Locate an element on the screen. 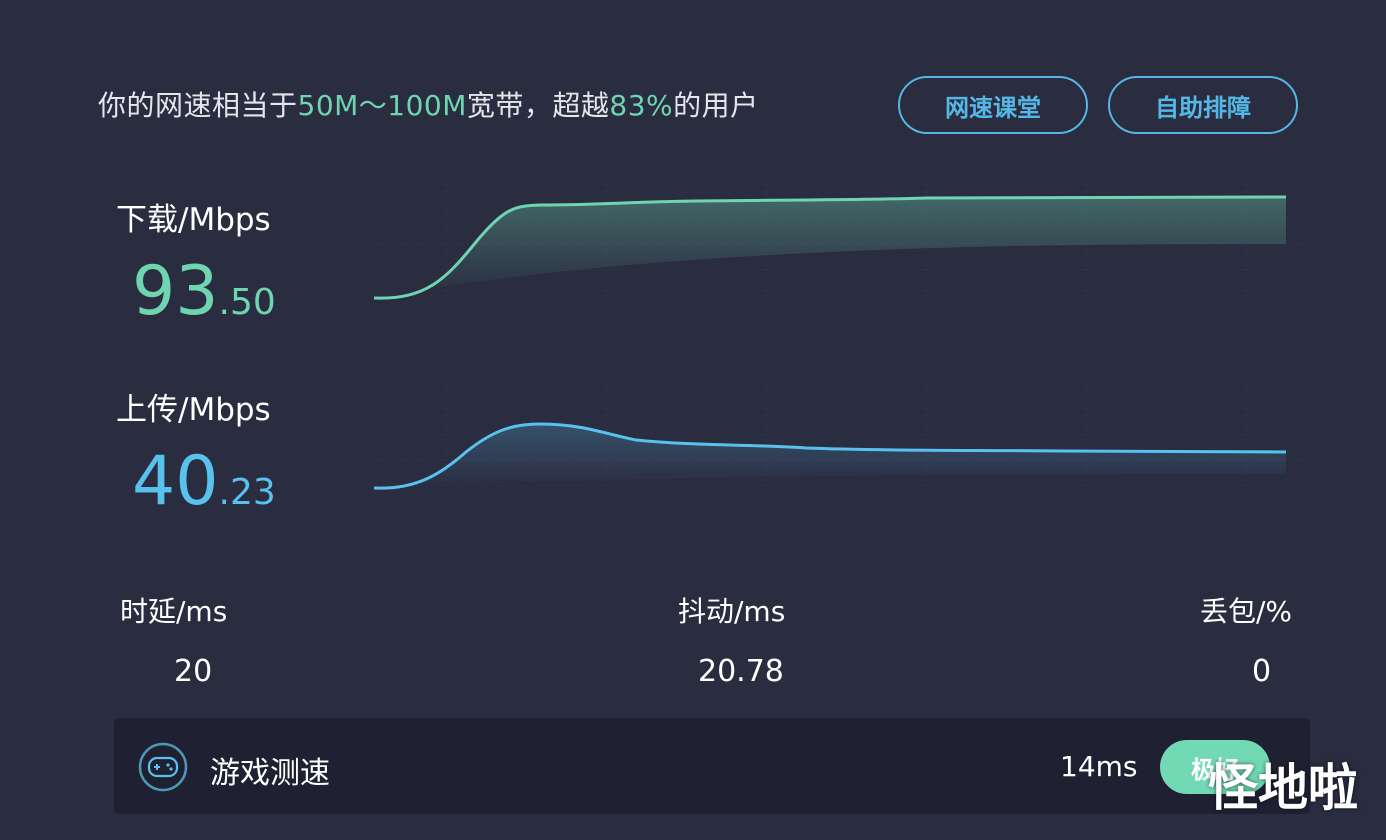 The image size is (1386, 840). game-speed-label: 游戏测速 is located at coordinates (270, 773).